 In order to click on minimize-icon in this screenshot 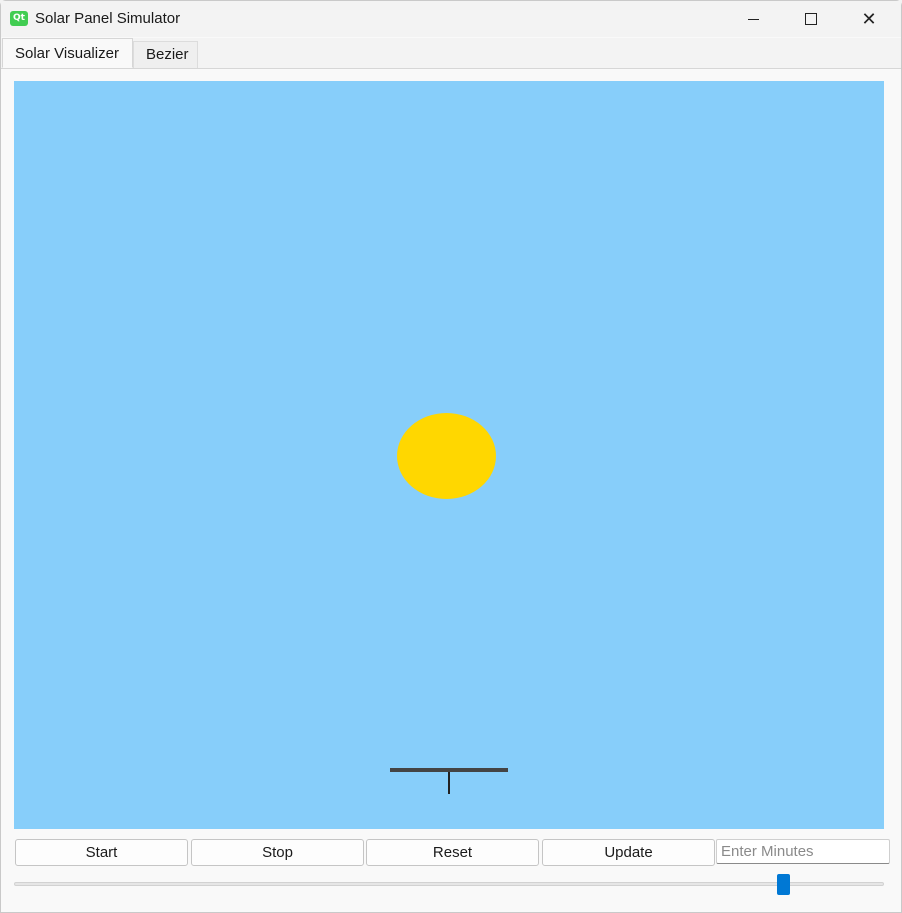, I will do `click(753, 19)`.